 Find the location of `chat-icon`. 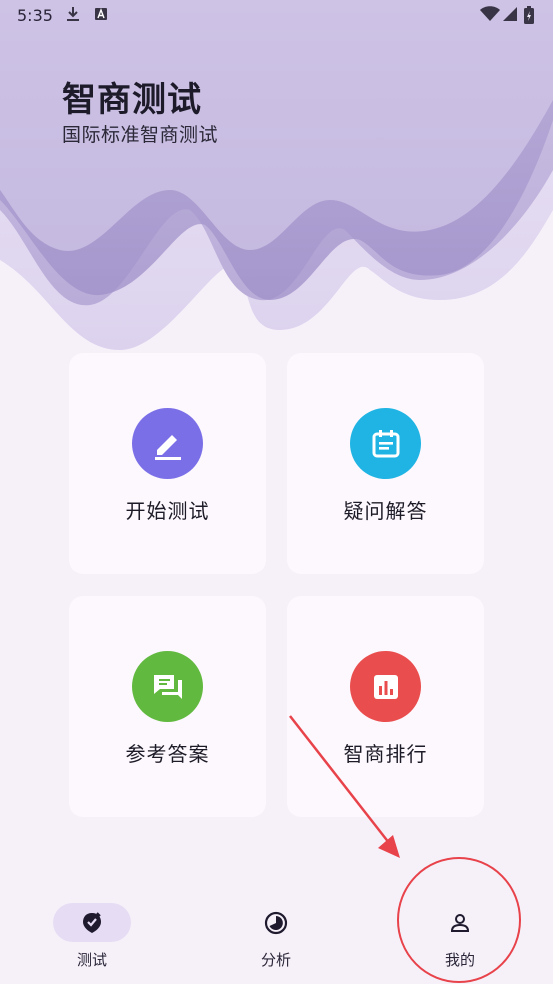

chat-icon is located at coordinates (167, 686).